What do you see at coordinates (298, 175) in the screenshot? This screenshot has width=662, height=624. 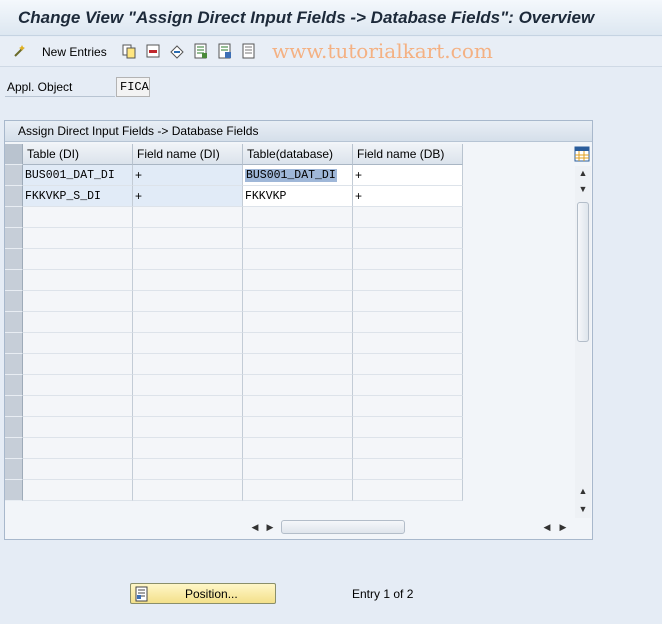 I see `table-row-cell-input: BUS001_DAT_DI` at bounding box center [298, 175].